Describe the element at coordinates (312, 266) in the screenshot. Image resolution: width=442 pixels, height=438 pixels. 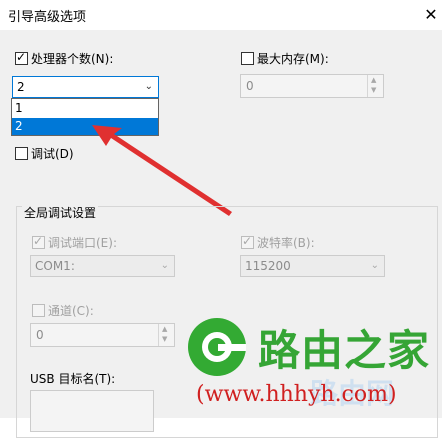
I see `baud-rate-select: 115200 ⌄` at that location.